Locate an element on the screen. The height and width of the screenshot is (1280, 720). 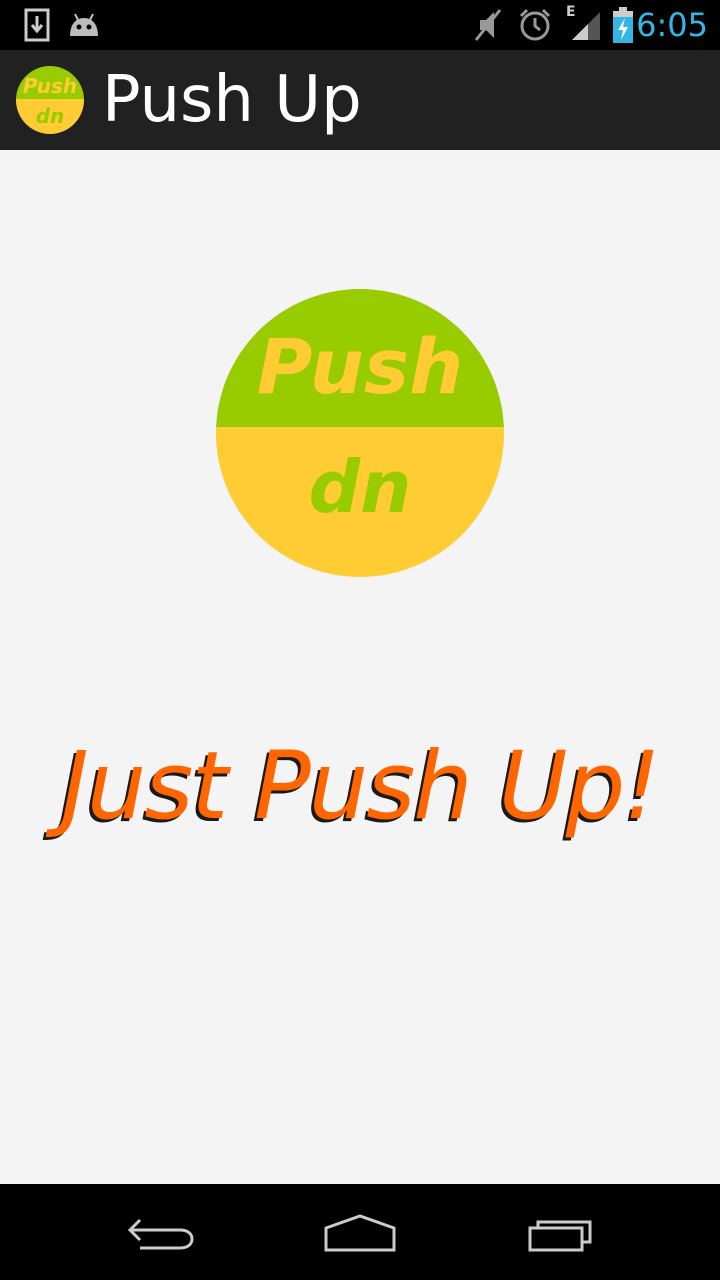
battery-charging-icon is located at coordinates (623, 25).